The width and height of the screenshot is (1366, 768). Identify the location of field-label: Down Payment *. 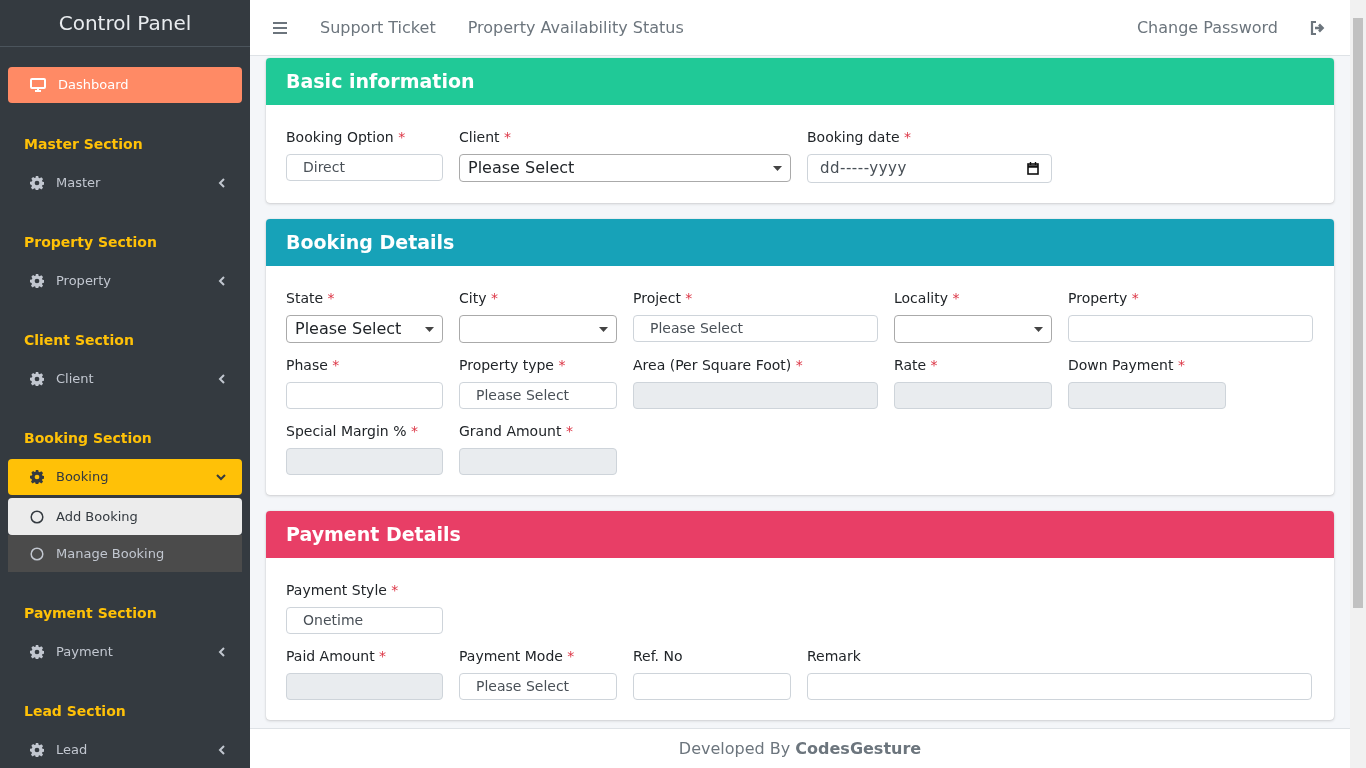
(1127, 365).